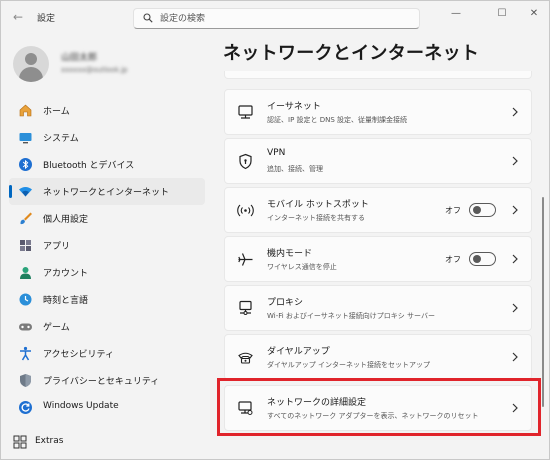  Describe the element at coordinates (318, 205) in the screenshot. I see `card-title: モバイル ホットスポット` at that location.